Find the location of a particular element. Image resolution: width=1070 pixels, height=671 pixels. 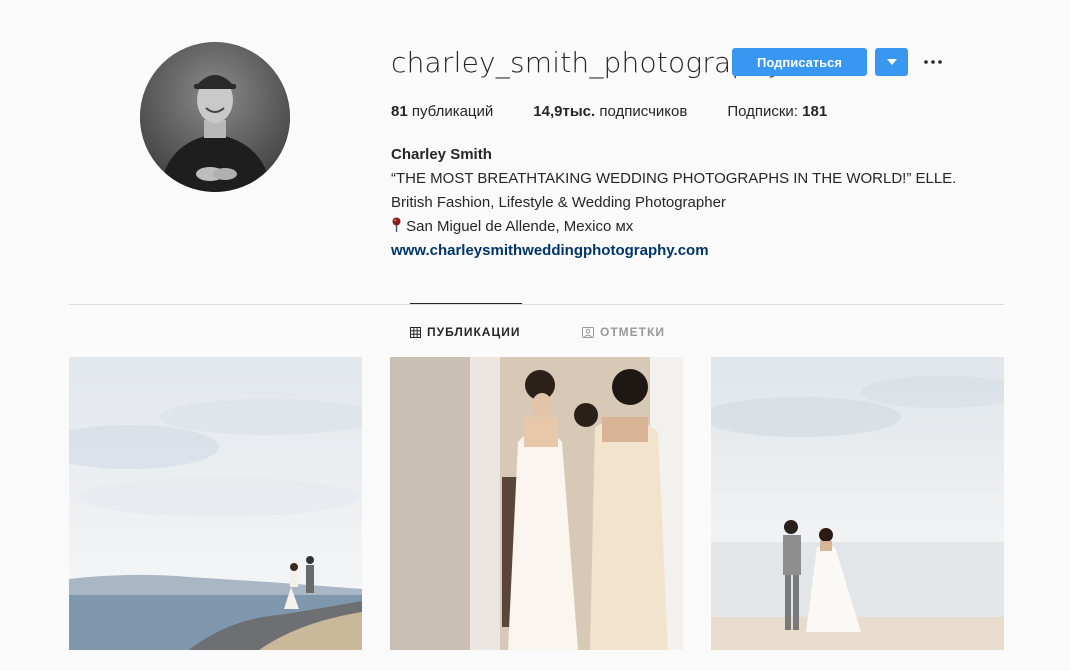

posts-stat: 81 публикаций is located at coordinates (442, 111).